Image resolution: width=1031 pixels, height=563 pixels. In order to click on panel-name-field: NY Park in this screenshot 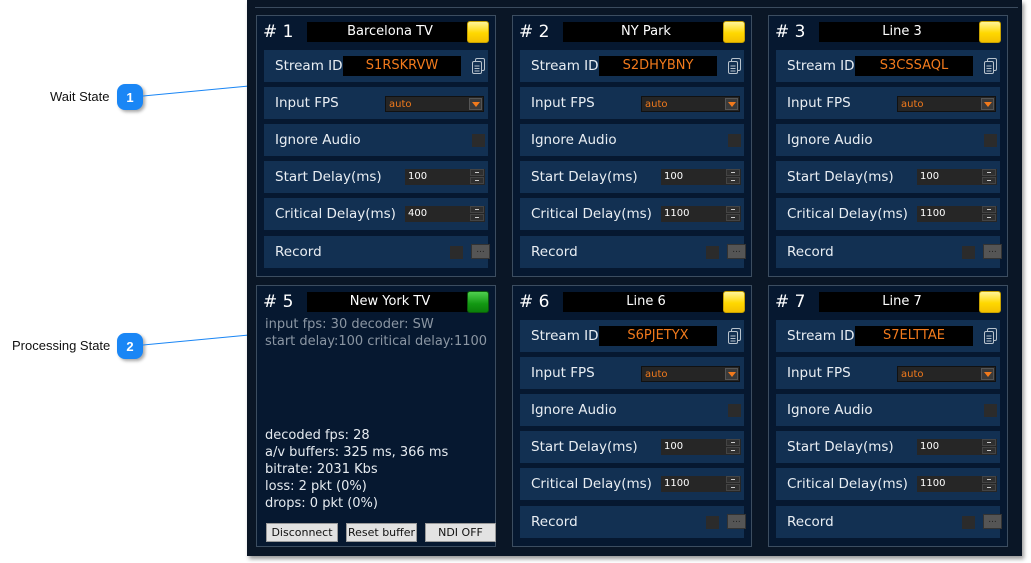, I will do `click(646, 32)`.